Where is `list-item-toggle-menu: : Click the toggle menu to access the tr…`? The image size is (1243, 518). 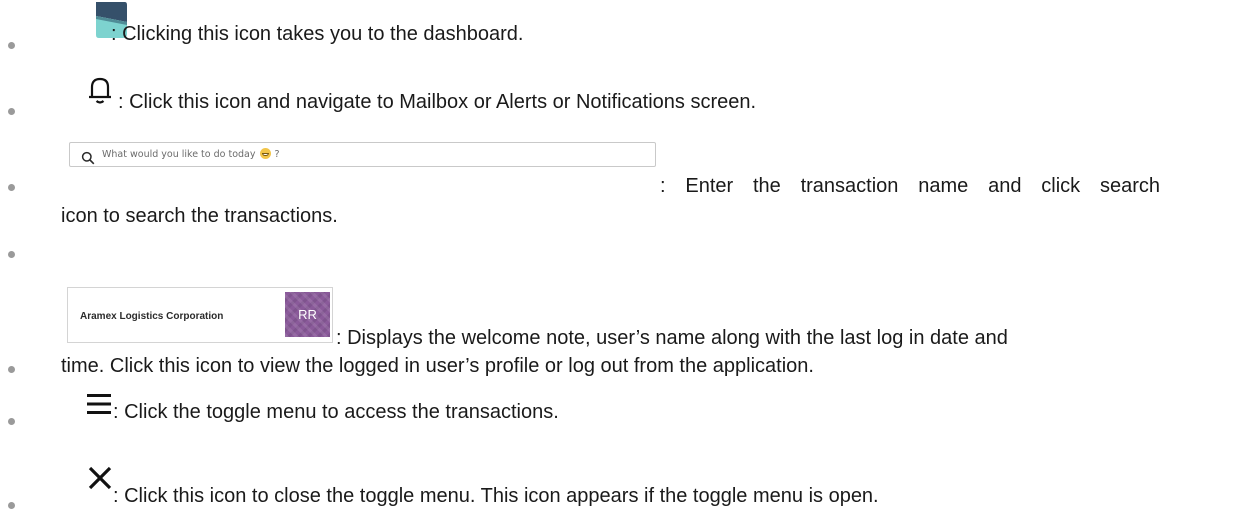 list-item-toggle-menu: : Click the toggle menu to access the tr… is located at coordinates (621, 407).